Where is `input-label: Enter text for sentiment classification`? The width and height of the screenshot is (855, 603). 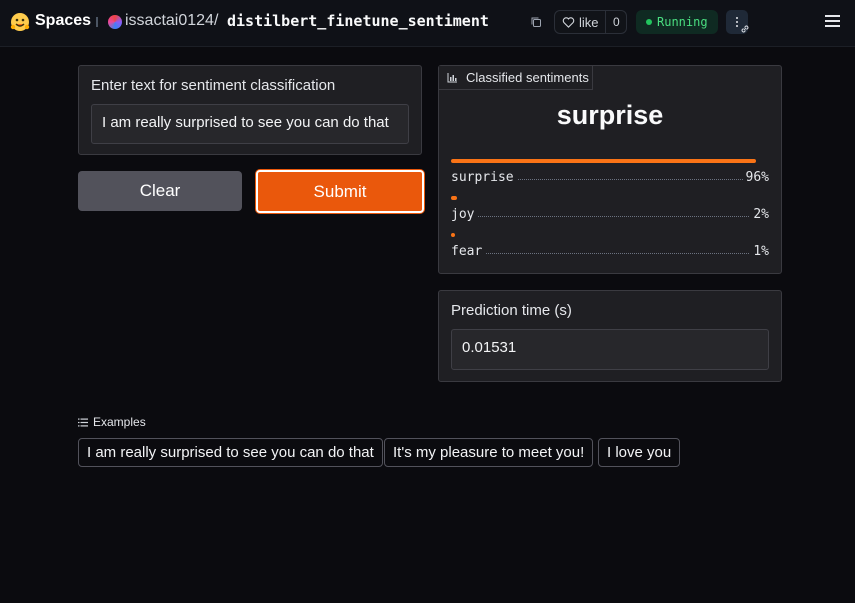
input-label: Enter text for sentiment classification is located at coordinates (213, 85).